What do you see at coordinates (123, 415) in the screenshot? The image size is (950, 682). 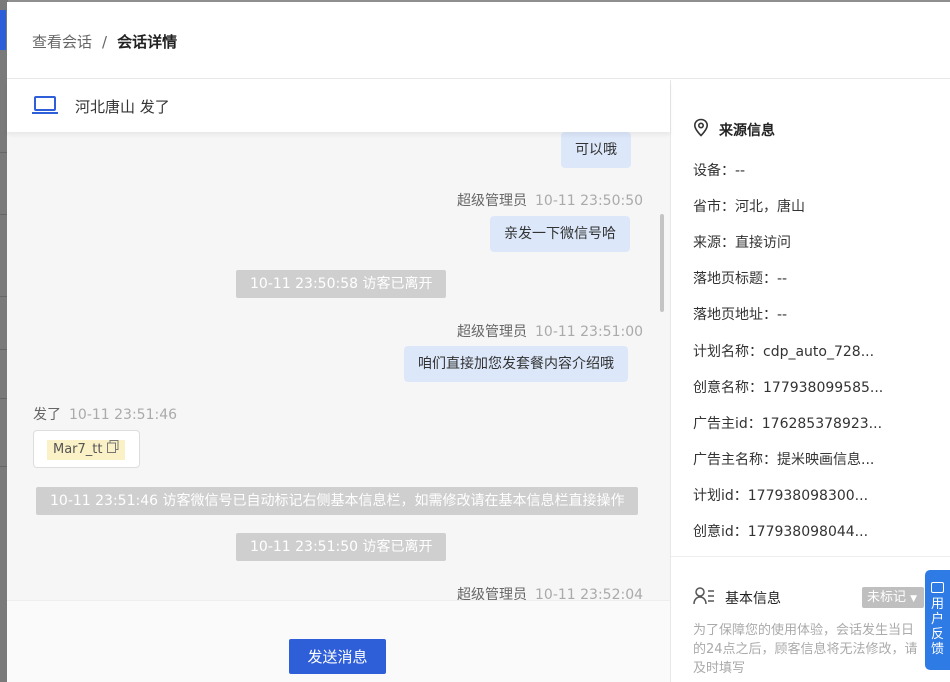 I see `message-time: 10-11 23:51:46` at bounding box center [123, 415].